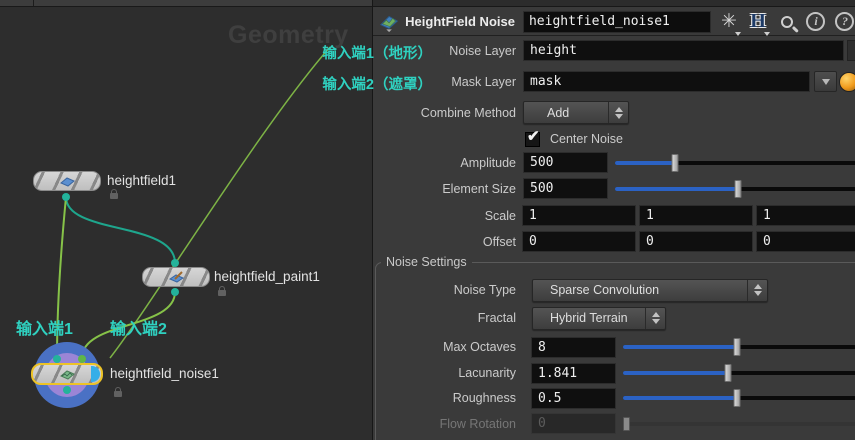 This screenshot has height=440, width=855. I want to click on scale-z-value: 1, so click(767, 215).